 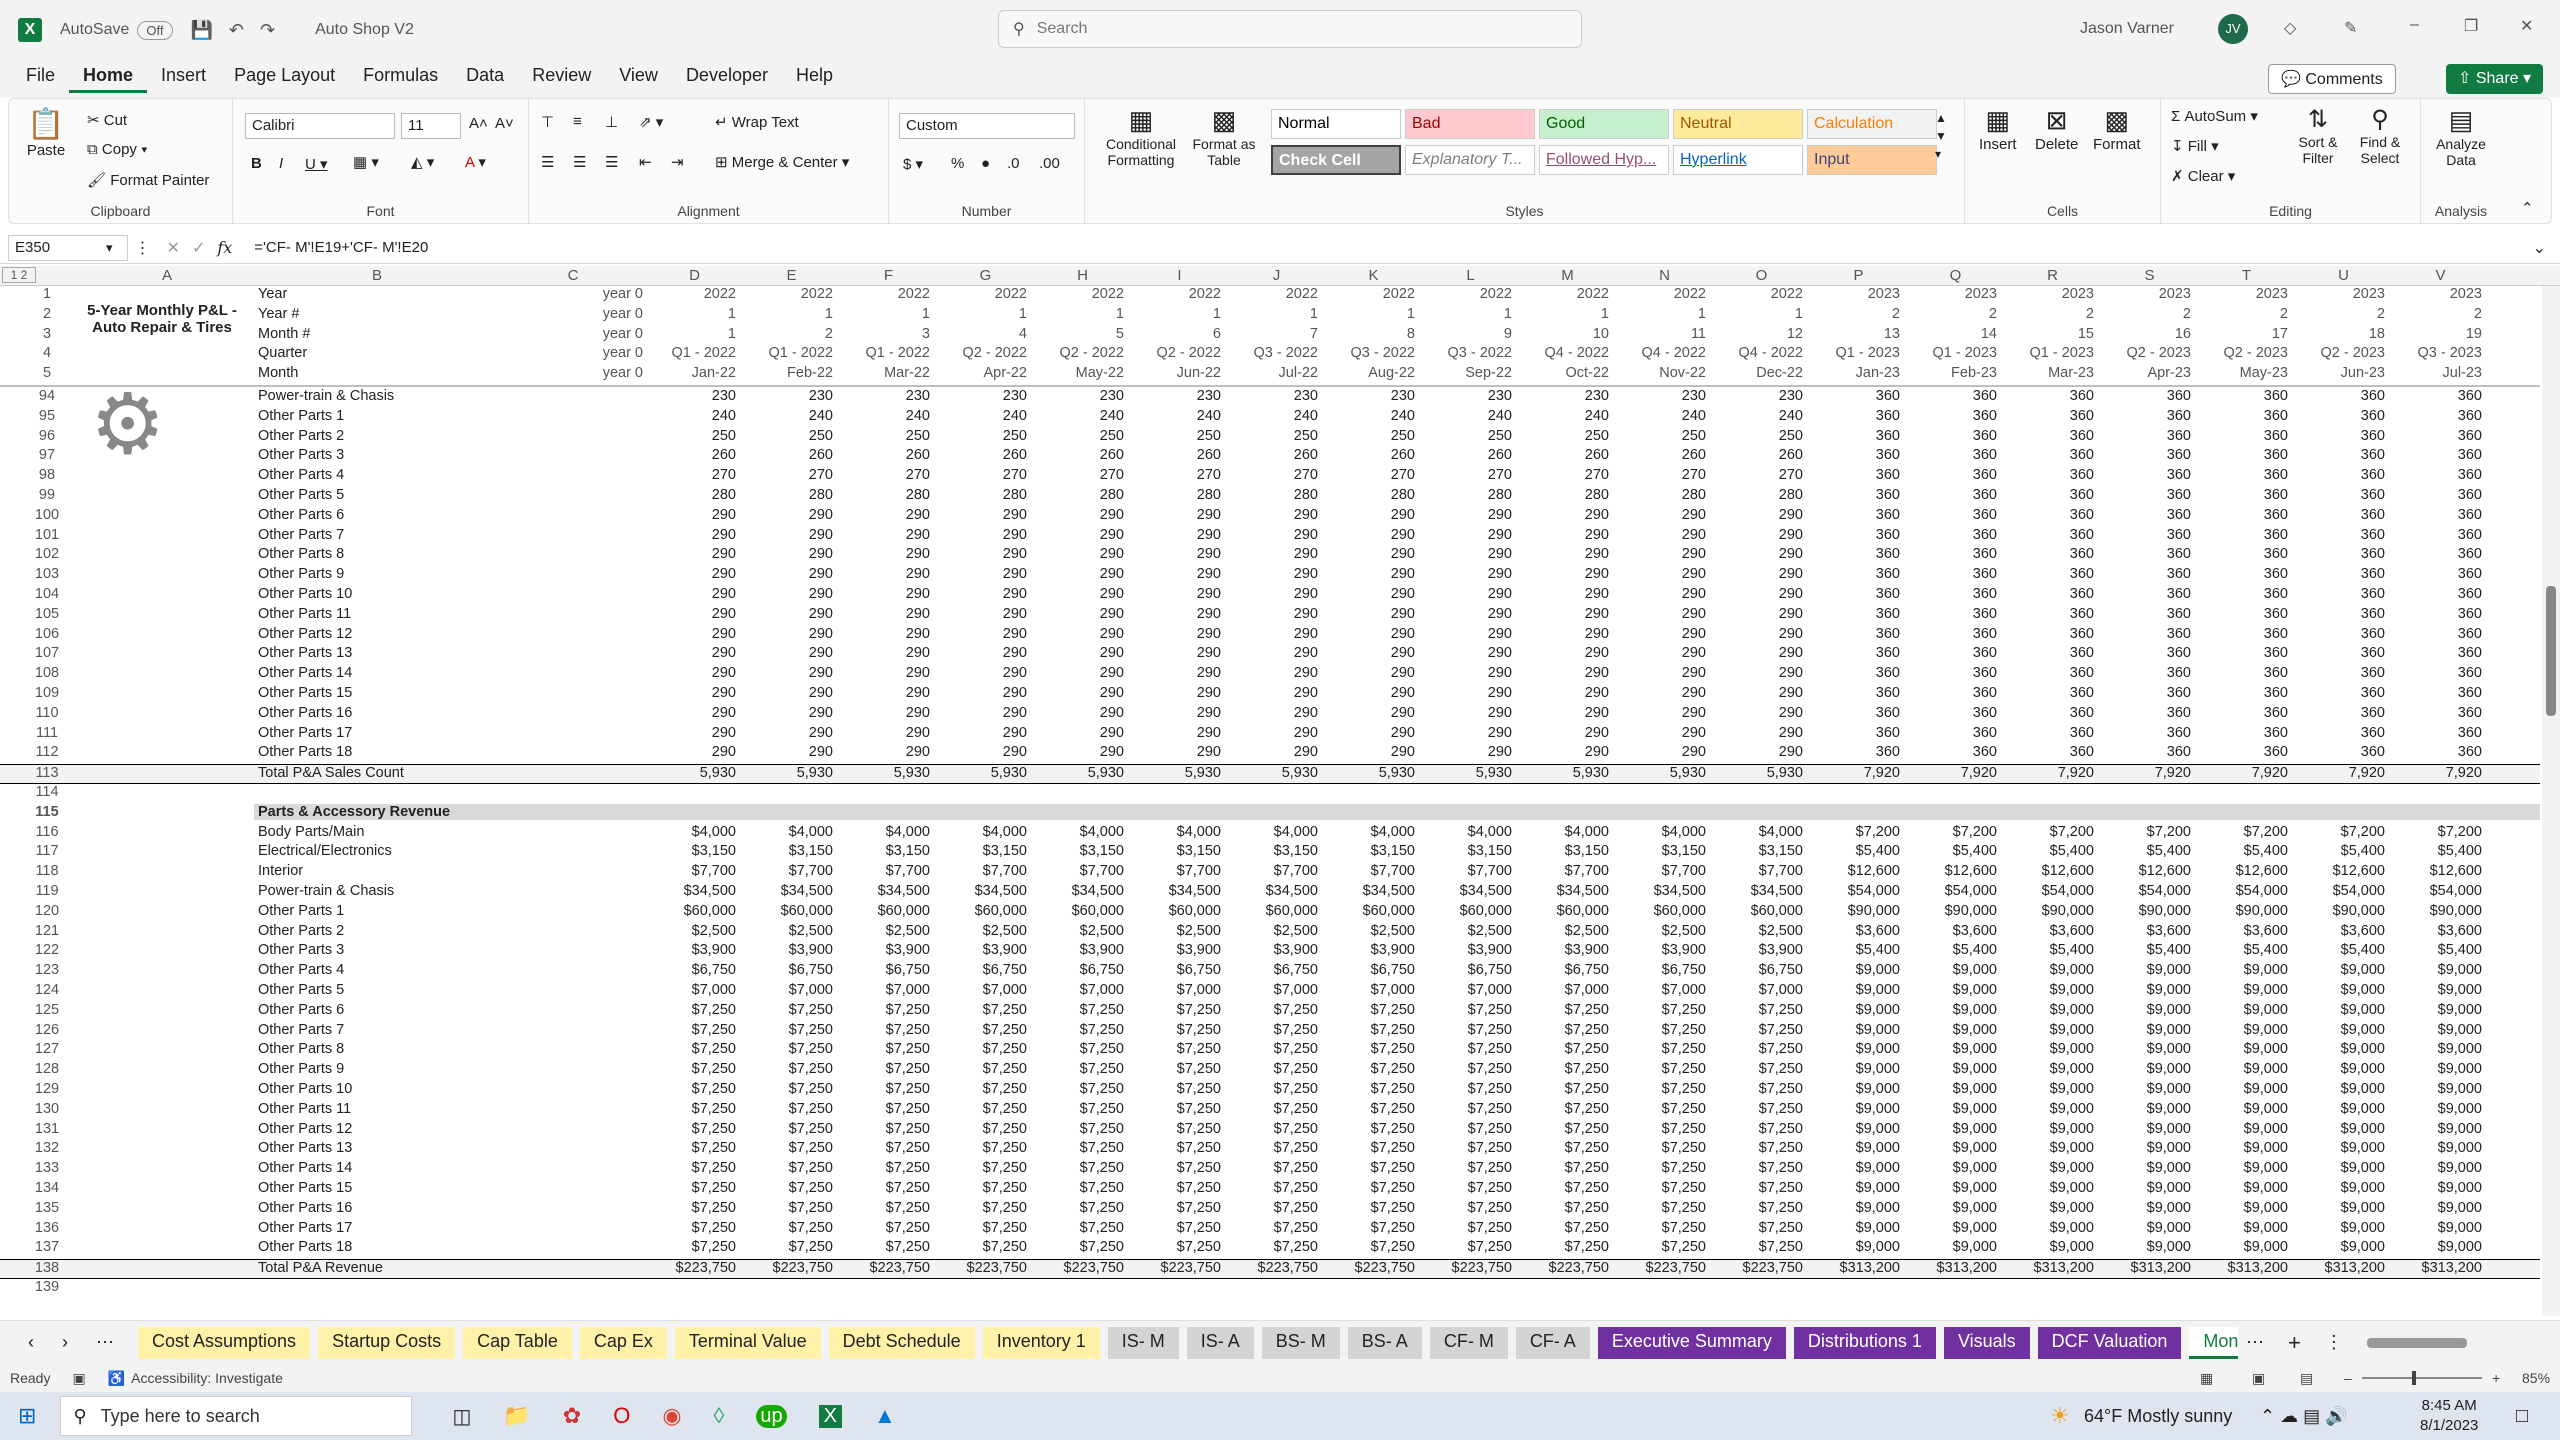 What do you see at coordinates (791, 931) in the screenshot?
I see `cell-value: $2,500` at bounding box center [791, 931].